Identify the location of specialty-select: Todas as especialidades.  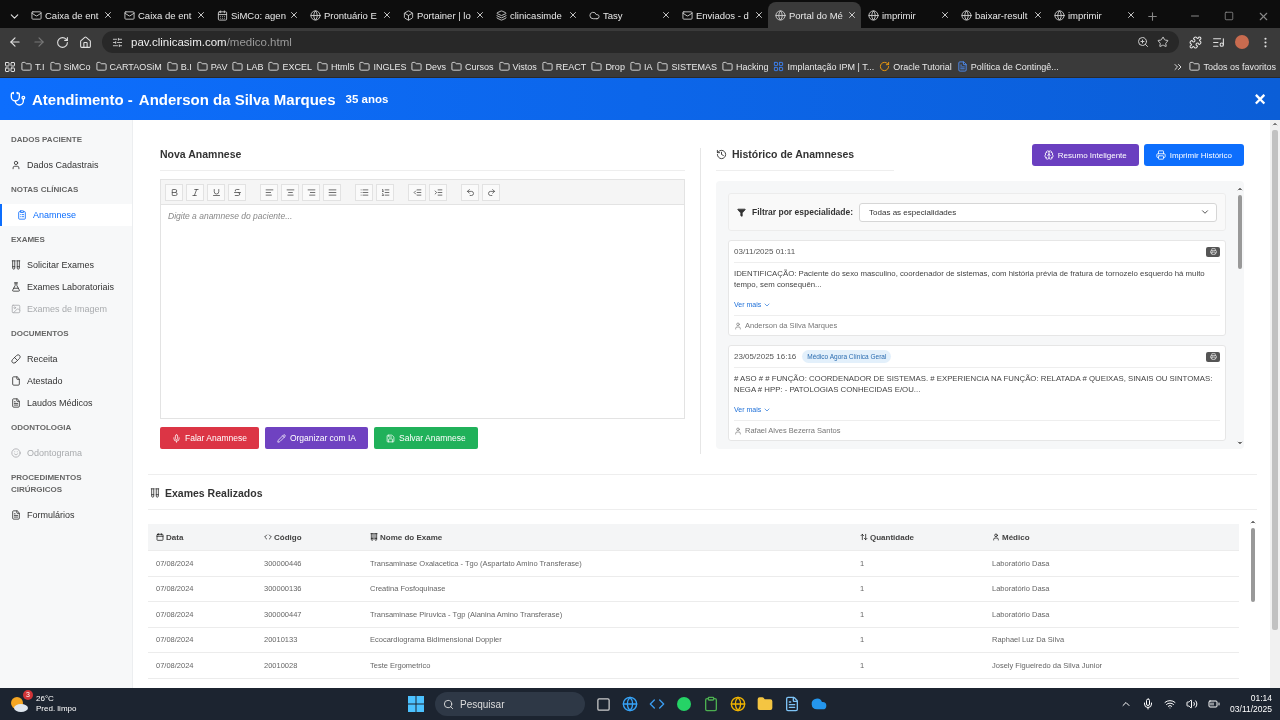
(1038, 212).